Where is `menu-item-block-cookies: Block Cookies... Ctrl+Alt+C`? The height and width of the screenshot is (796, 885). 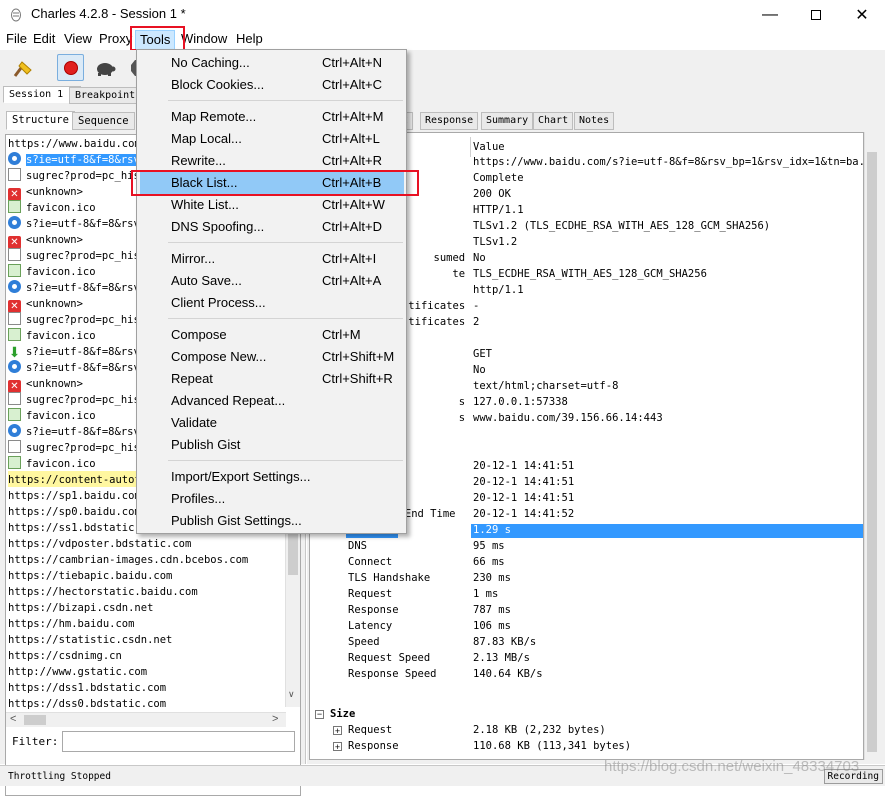 menu-item-block-cookies: Block Cookies... Ctrl+Alt+C is located at coordinates (272, 85).